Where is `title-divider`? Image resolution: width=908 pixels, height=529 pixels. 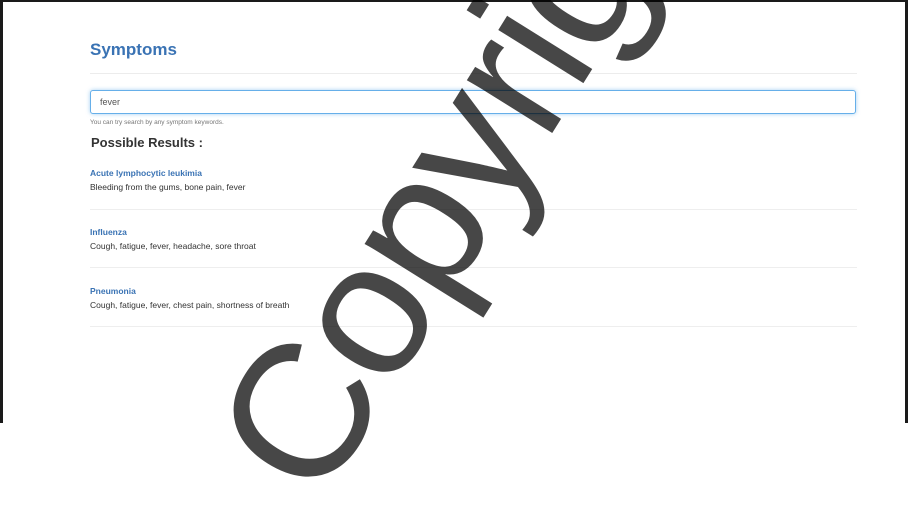
title-divider is located at coordinates (473, 73).